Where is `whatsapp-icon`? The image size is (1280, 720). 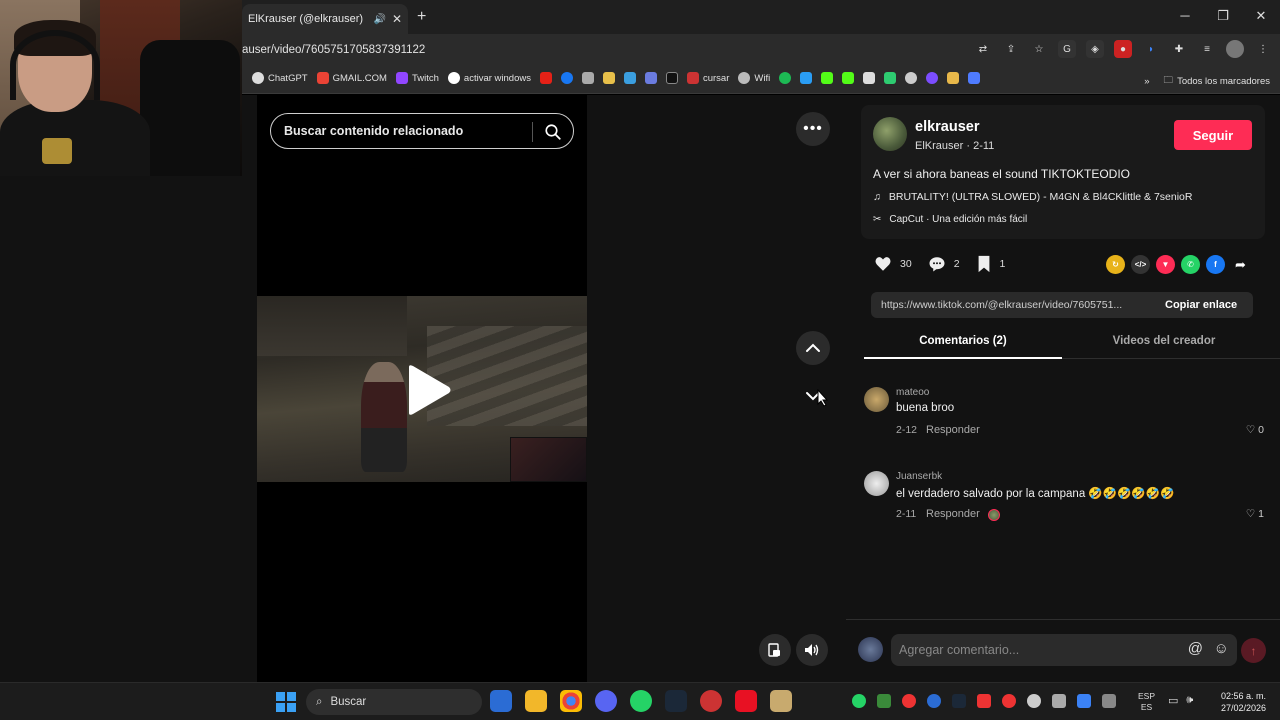 whatsapp-icon is located at coordinates (641, 701).